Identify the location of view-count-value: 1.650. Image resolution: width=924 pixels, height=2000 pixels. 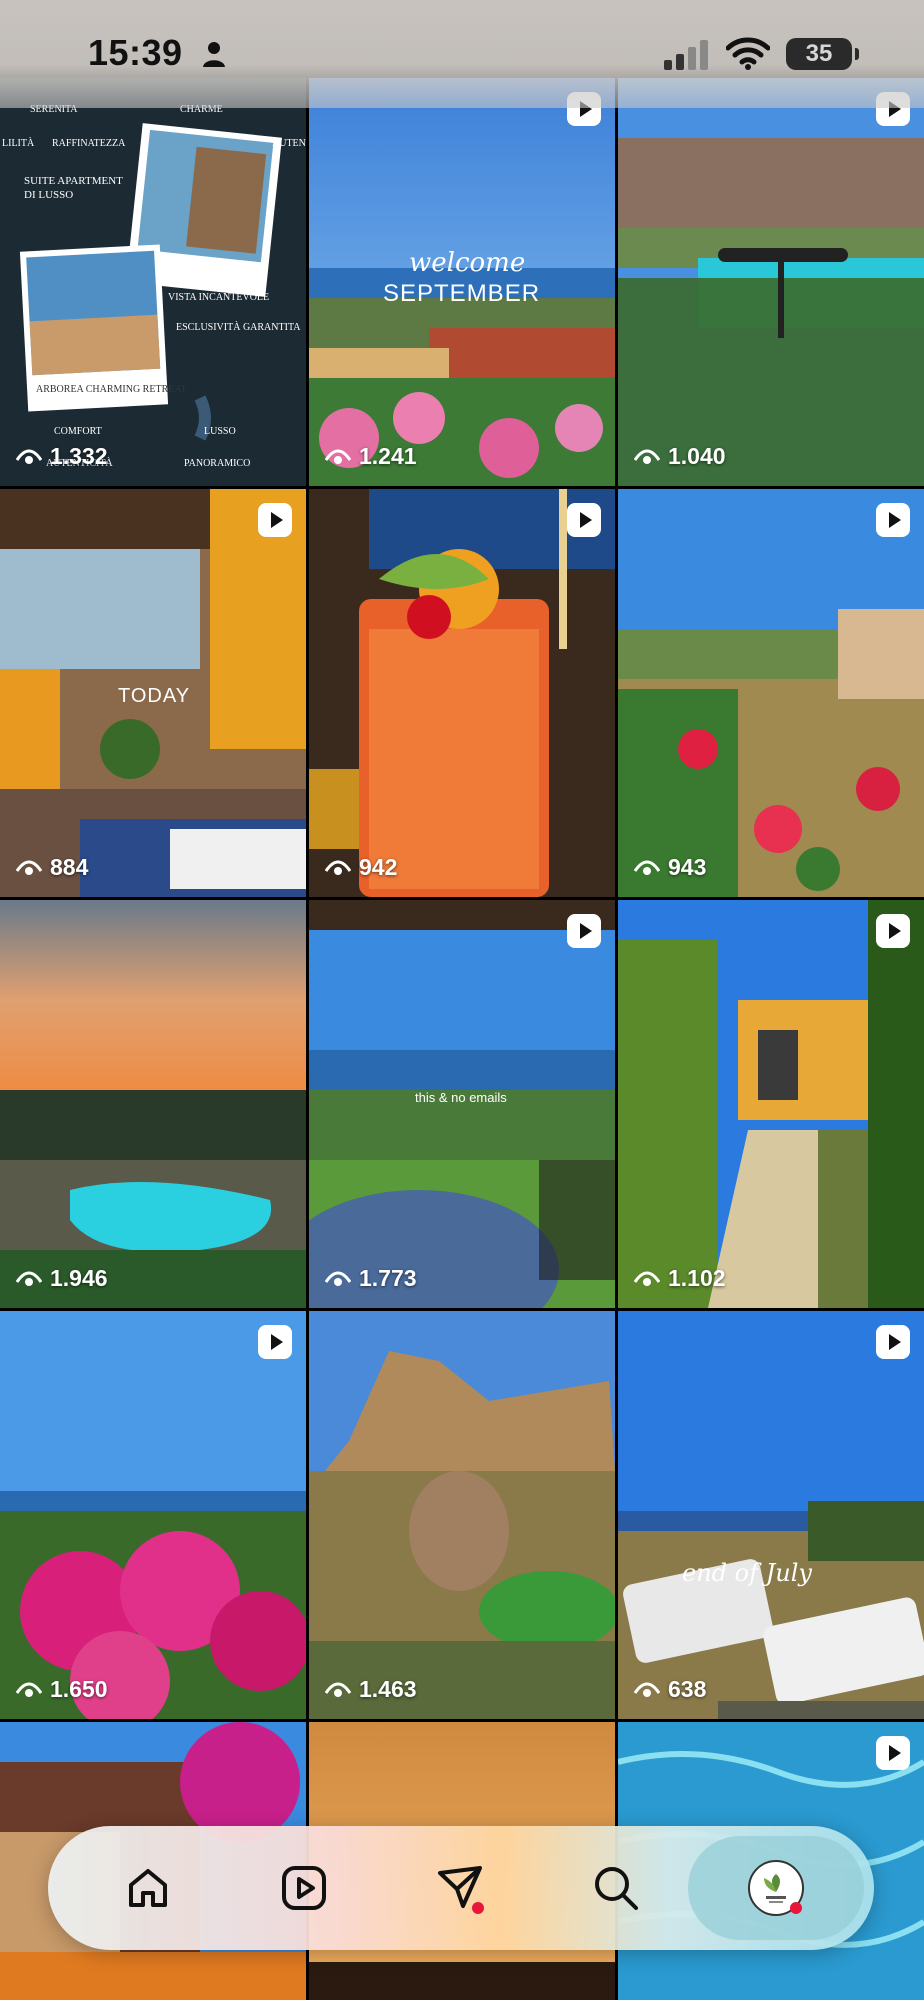
(79, 1689).